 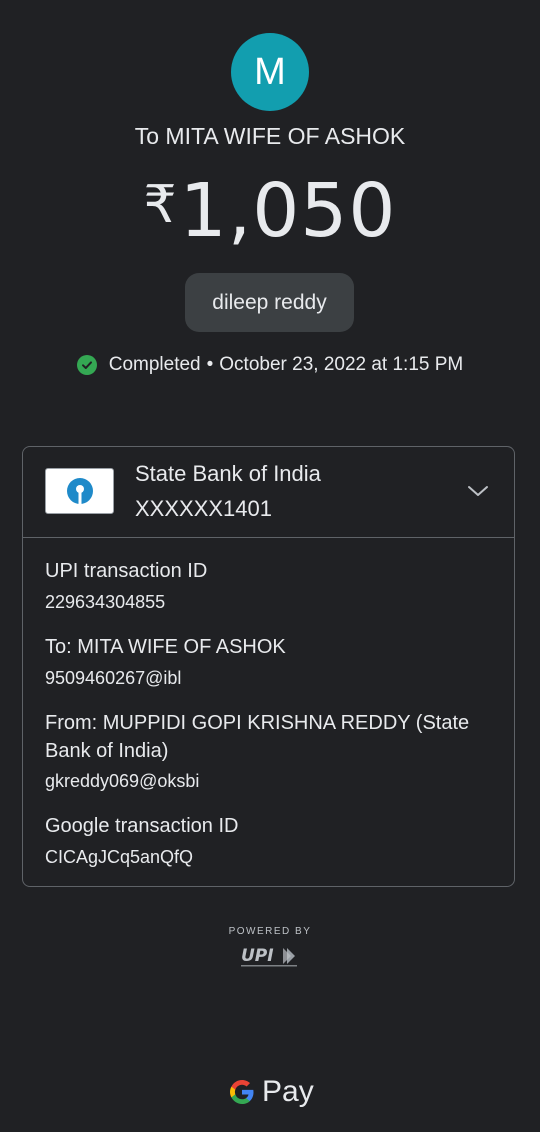 What do you see at coordinates (270, 136) in the screenshot?
I see `recipient-title: To MITA WIFE OF ASHOK` at bounding box center [270, 136].